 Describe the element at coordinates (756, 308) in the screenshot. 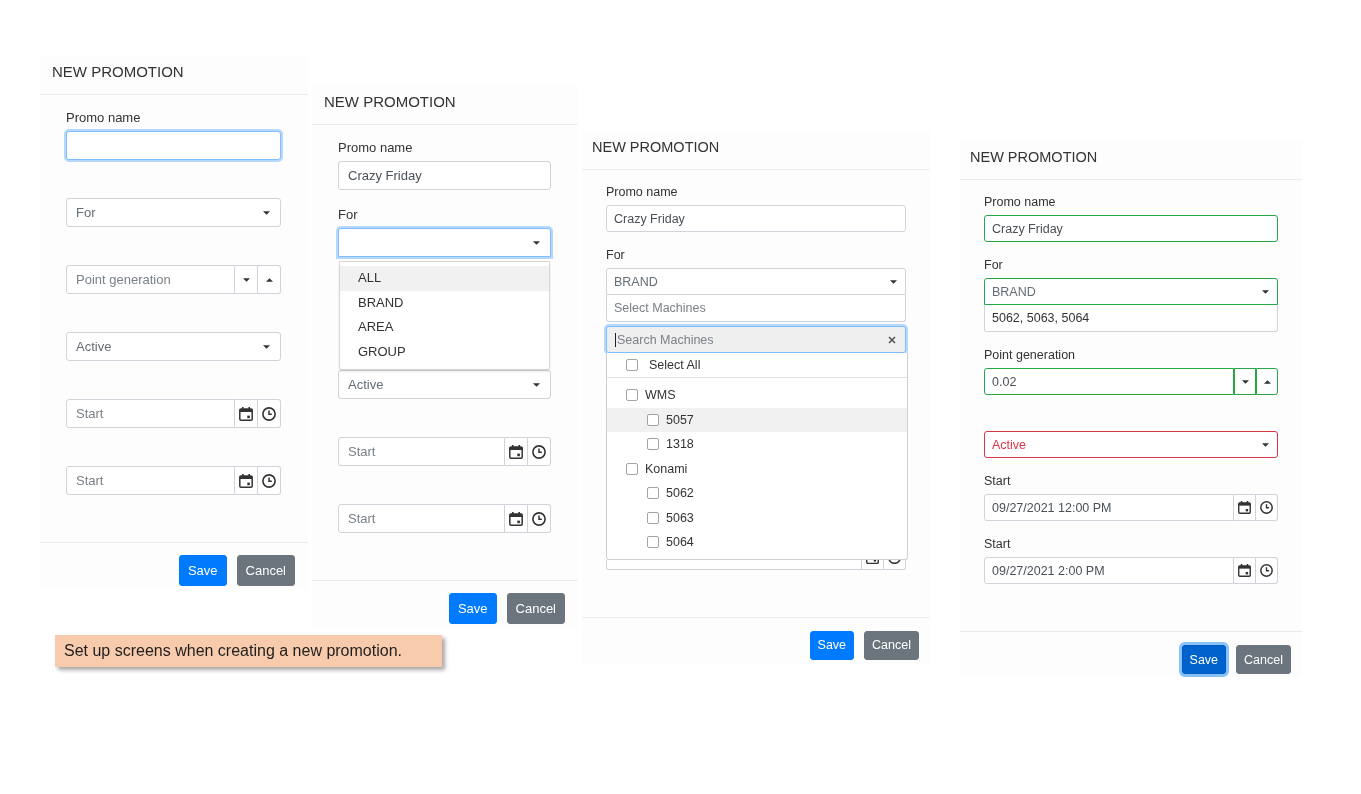

I see `multi-select-field: Select Machines` at that location.